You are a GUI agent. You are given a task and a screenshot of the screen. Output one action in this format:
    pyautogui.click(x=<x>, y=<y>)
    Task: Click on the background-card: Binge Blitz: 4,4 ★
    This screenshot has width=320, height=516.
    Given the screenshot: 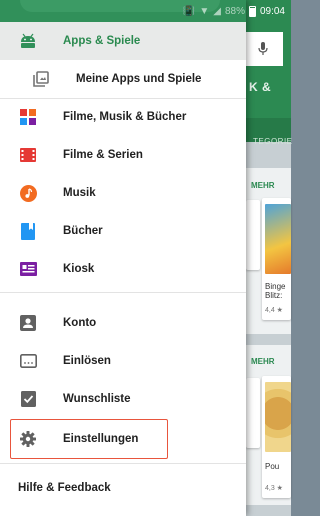 What is the action you would take?
    pyautogui.click(x=276, y=259)
    